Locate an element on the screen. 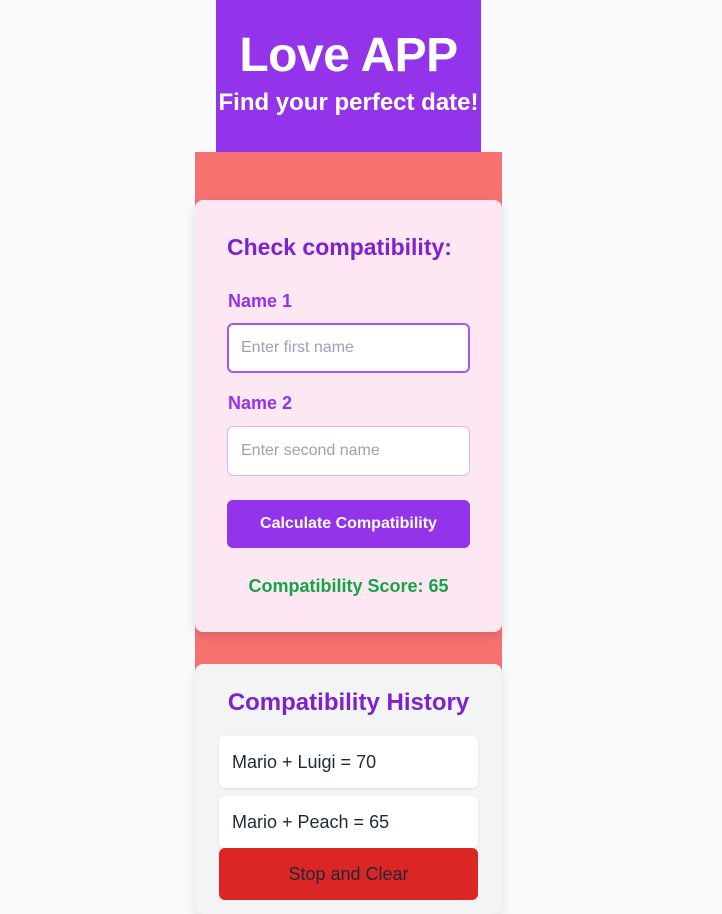  history-item: Mario + Peach = 65 is located at coordinates (348, 822).